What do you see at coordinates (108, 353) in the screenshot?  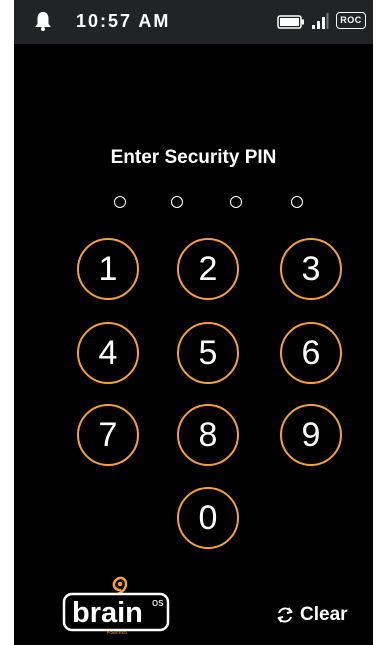 I see `key-4: 4` at bounding box center [108, 353].